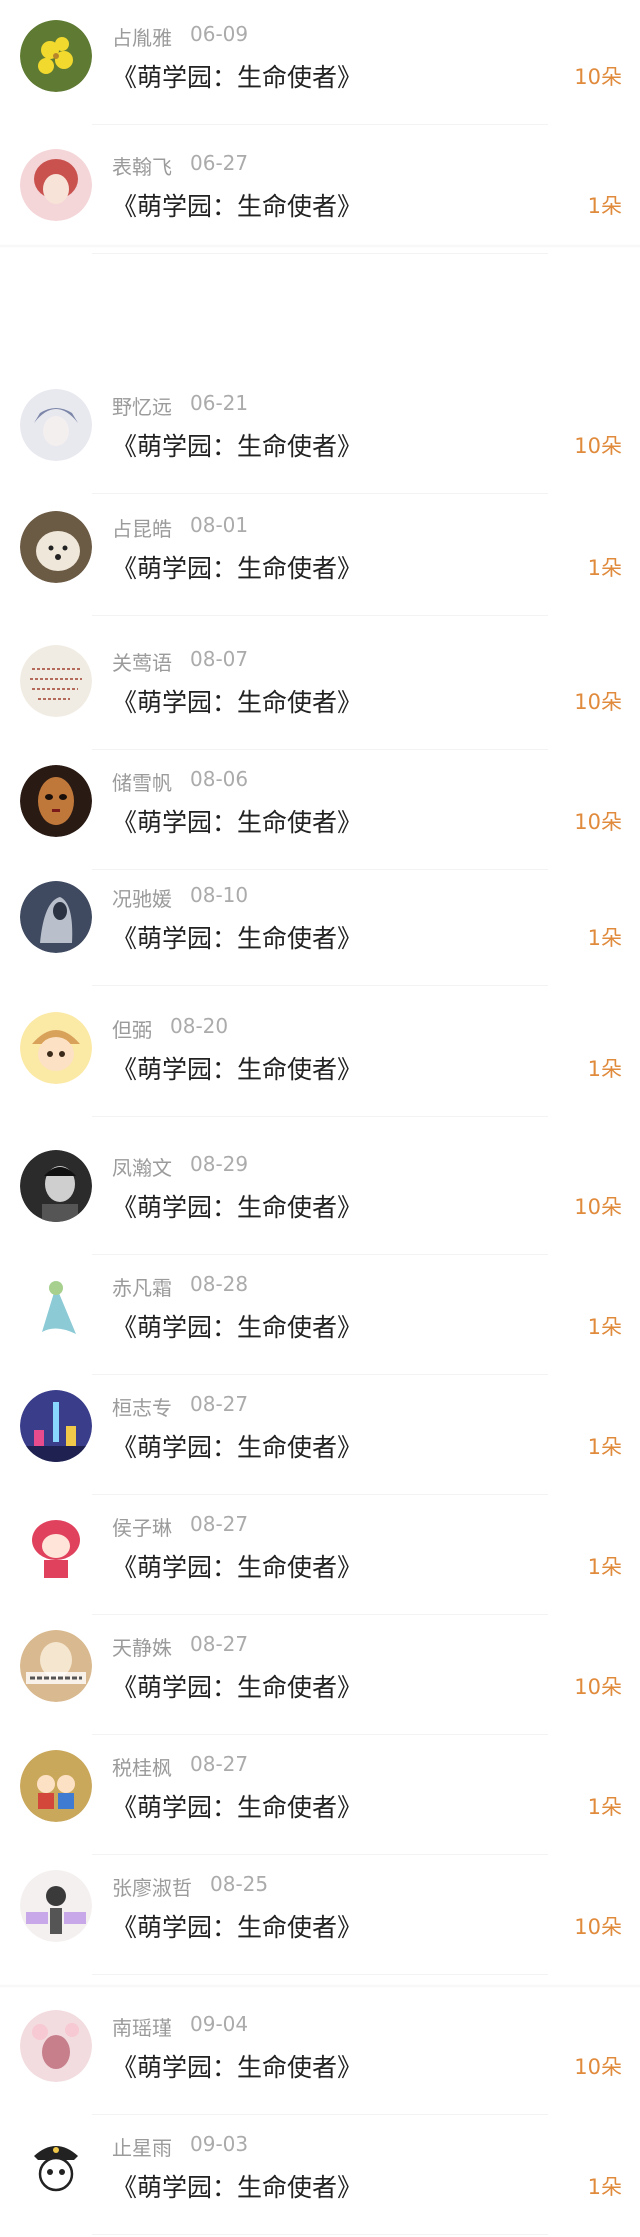  Describe the element at coordinates (142, 781) in the screenshot. I see `user-name: 储雪帆` at that location.